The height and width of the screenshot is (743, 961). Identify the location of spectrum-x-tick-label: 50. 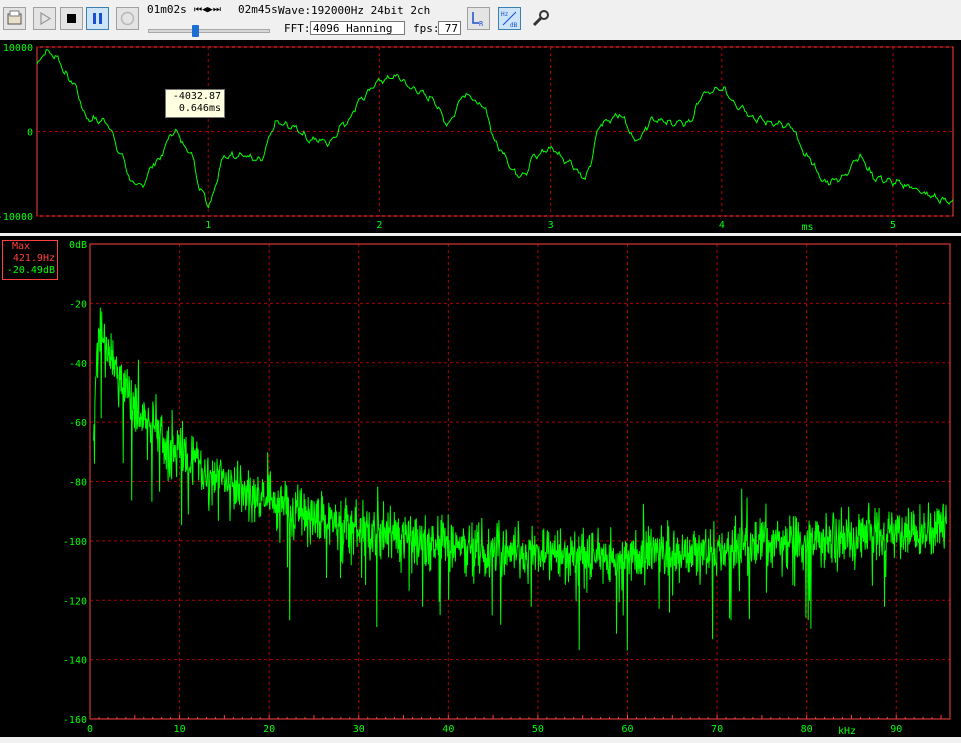
(538, 729).